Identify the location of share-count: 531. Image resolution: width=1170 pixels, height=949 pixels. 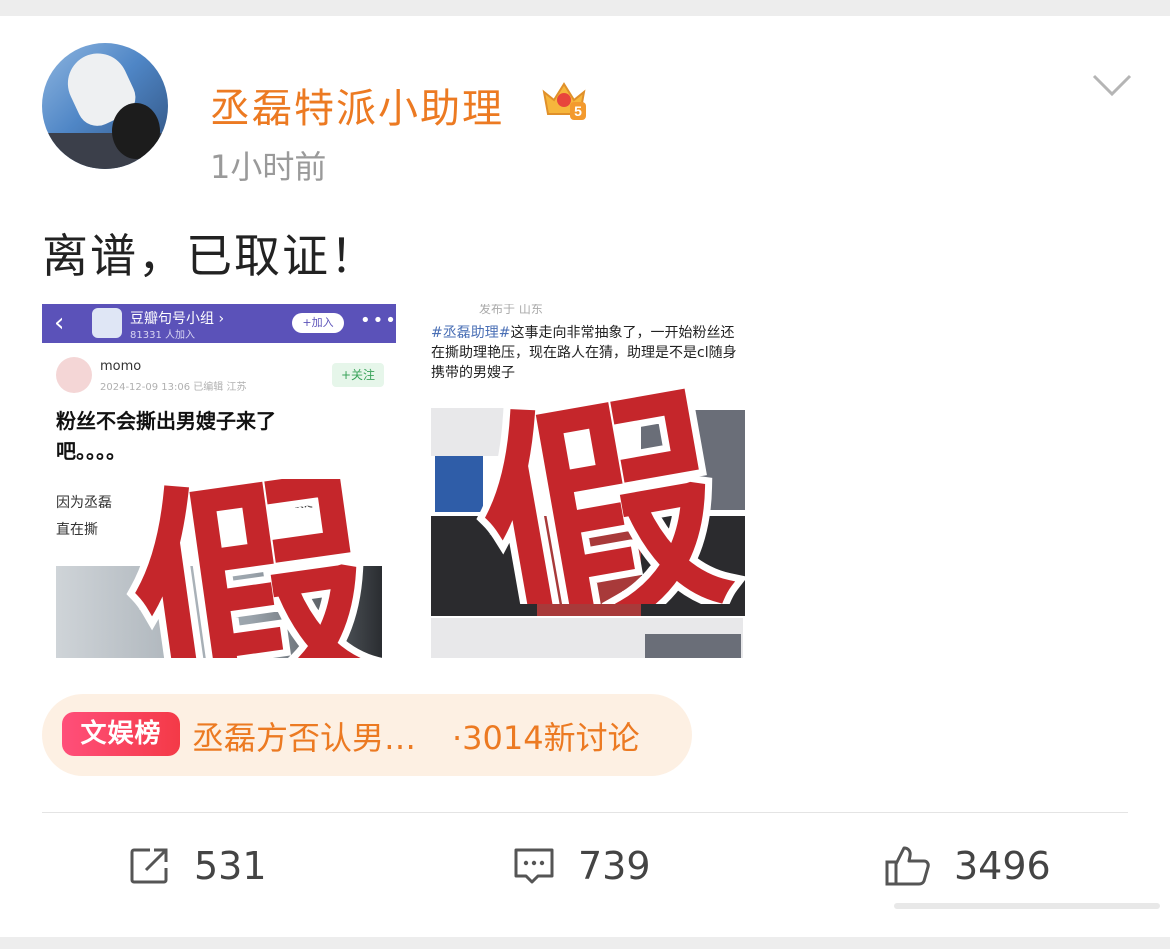
(230, 866).